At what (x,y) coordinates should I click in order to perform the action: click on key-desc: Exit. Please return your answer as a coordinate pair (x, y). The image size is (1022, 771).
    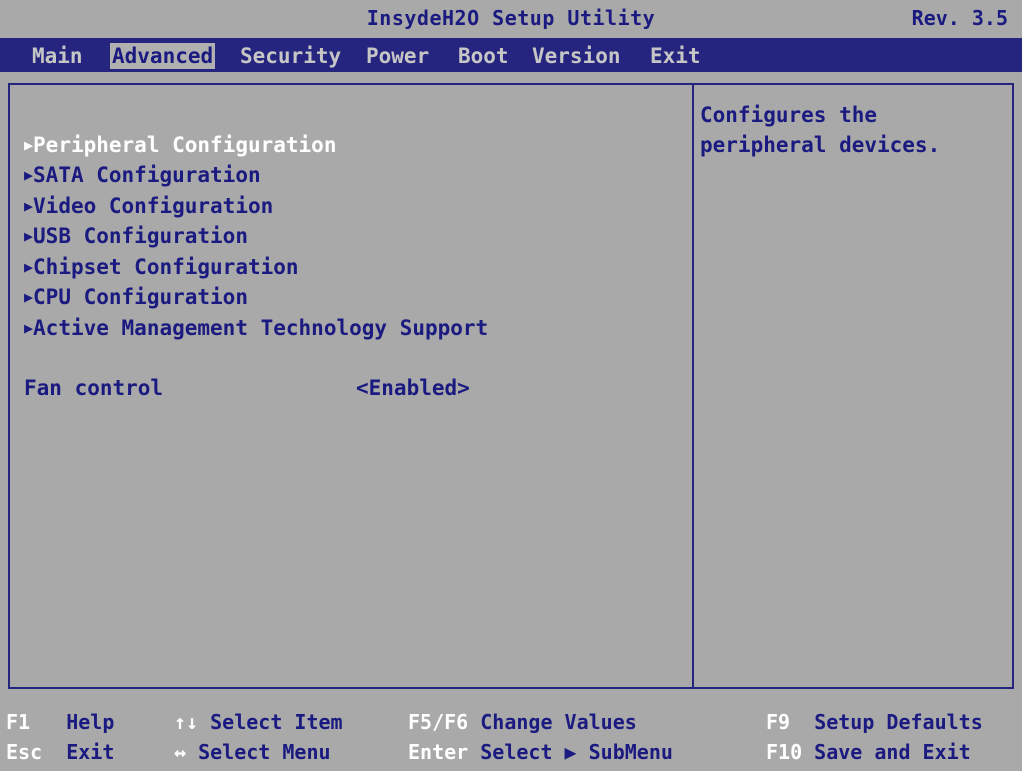
    Looking at the image, I should click on (90, 752).